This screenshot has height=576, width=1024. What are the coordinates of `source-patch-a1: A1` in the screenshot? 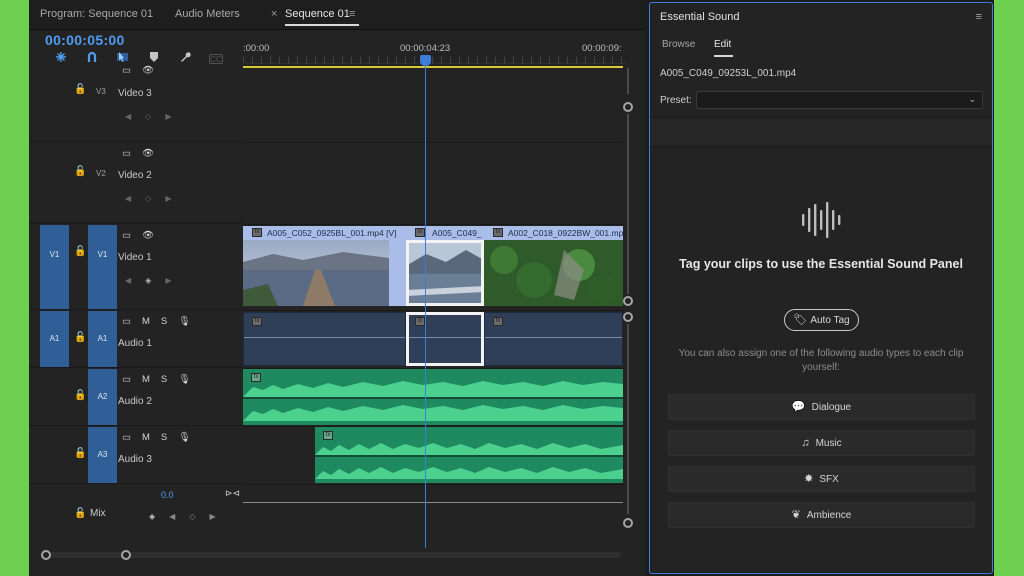 It's located at (54, 339).